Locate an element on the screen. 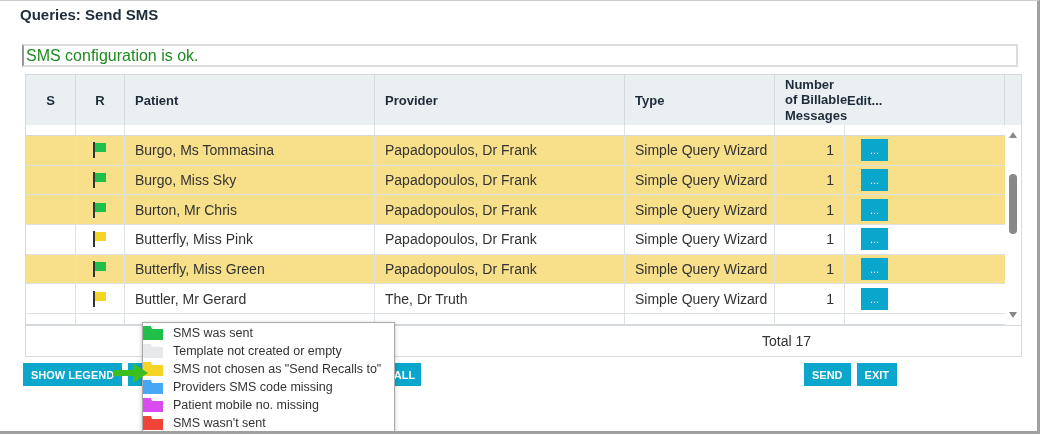 The image size is (1043, 436). show-legend-button: SHOW LEGEND is located at coordinates (73, 374).